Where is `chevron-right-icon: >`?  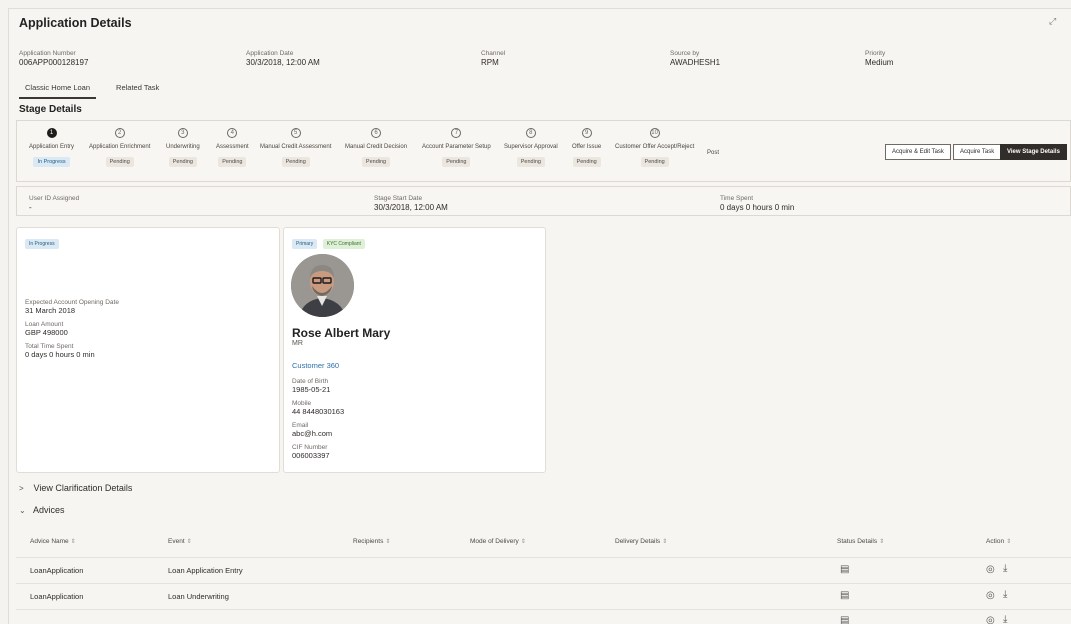 chevron-right-icon: > is located at coordinates (21, 488).